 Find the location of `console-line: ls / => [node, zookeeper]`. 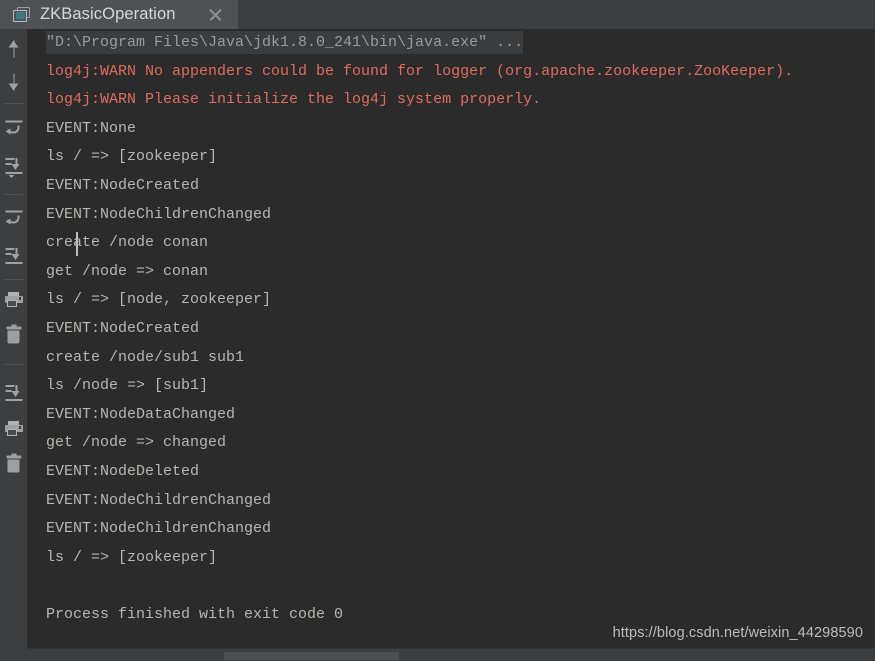

console-line: ls / => [node, zookeeper] is located at coordinates (451, 300).